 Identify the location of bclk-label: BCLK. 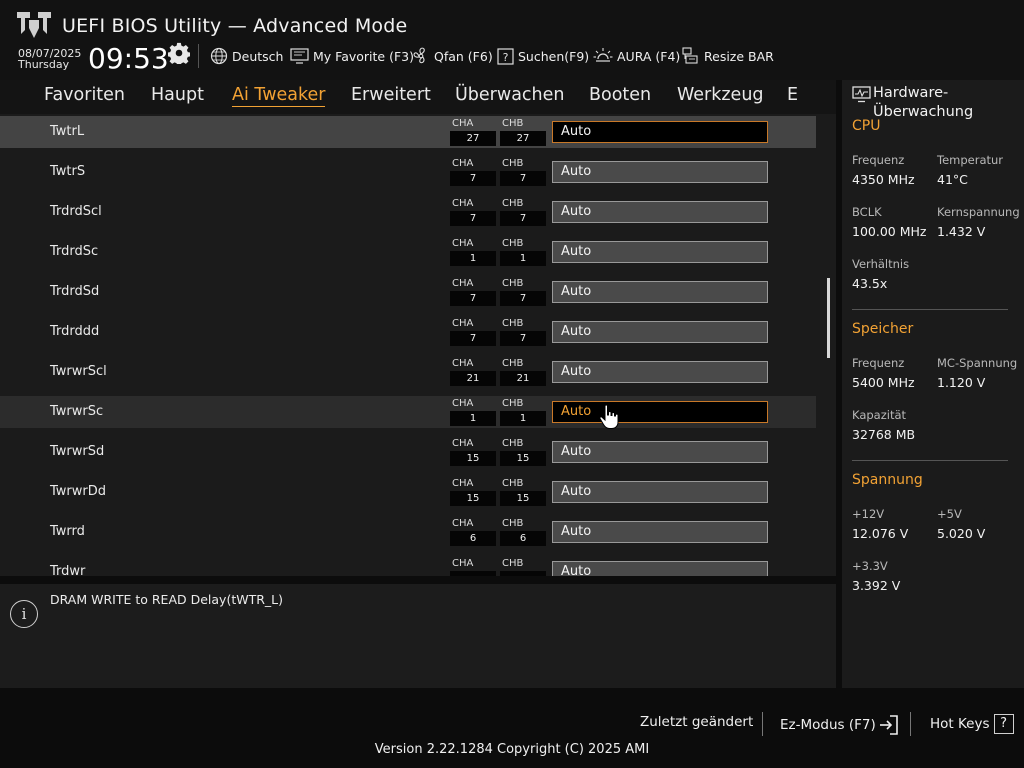
(867, 212).